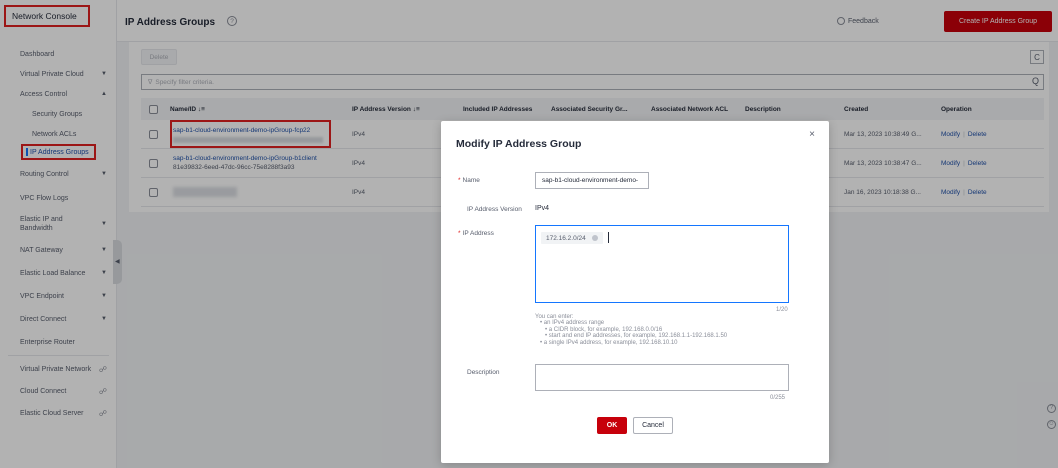 The height and width of the screenshot is (468, 1058). Describe the element at coordinates (469, 180) in the screenshot. I see `name-label: * Name` at that location.